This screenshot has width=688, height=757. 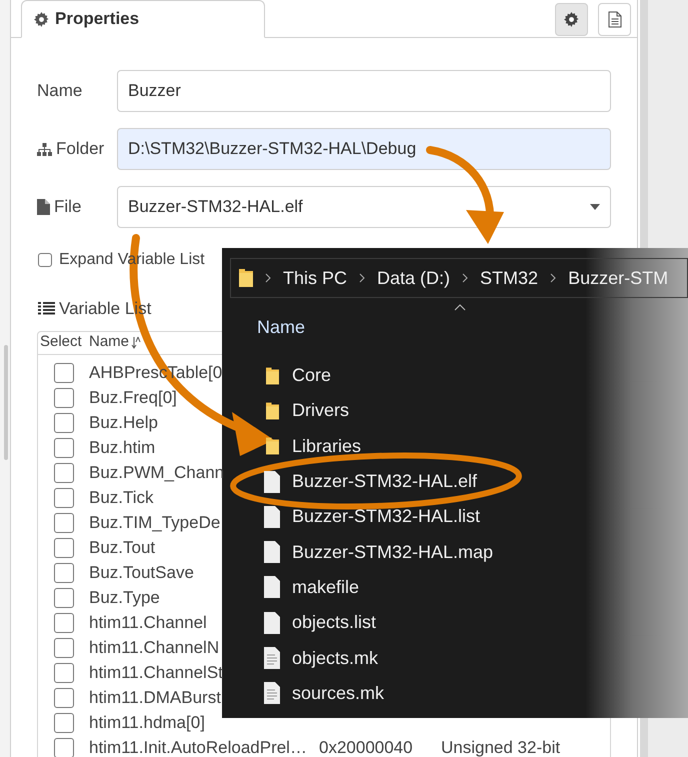 I want to click on field-label: Folder, so click(x=80, y=149).